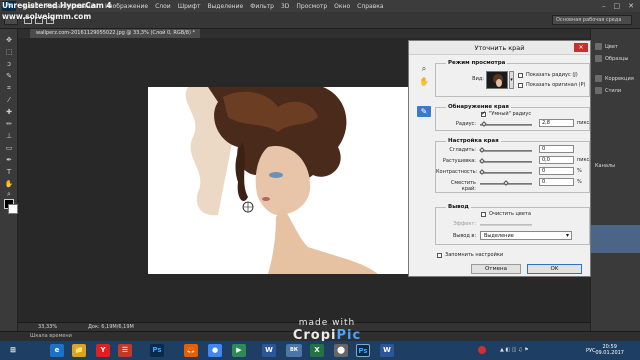  What do you see at coordinates (79, 350) in the screenshot?
I see `taskbar-explorer-icon: 📁` at bounding box center [79, 350].